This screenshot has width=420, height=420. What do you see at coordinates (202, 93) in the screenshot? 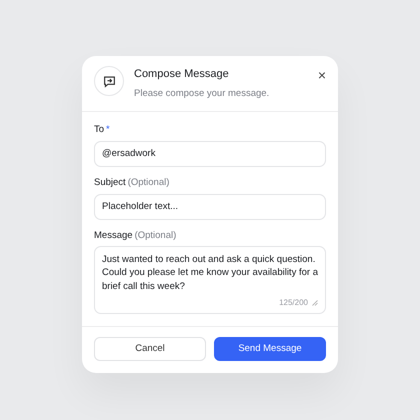
I see `dialog-subtitle: Please compose your message.` at bounding box center [202, 93].